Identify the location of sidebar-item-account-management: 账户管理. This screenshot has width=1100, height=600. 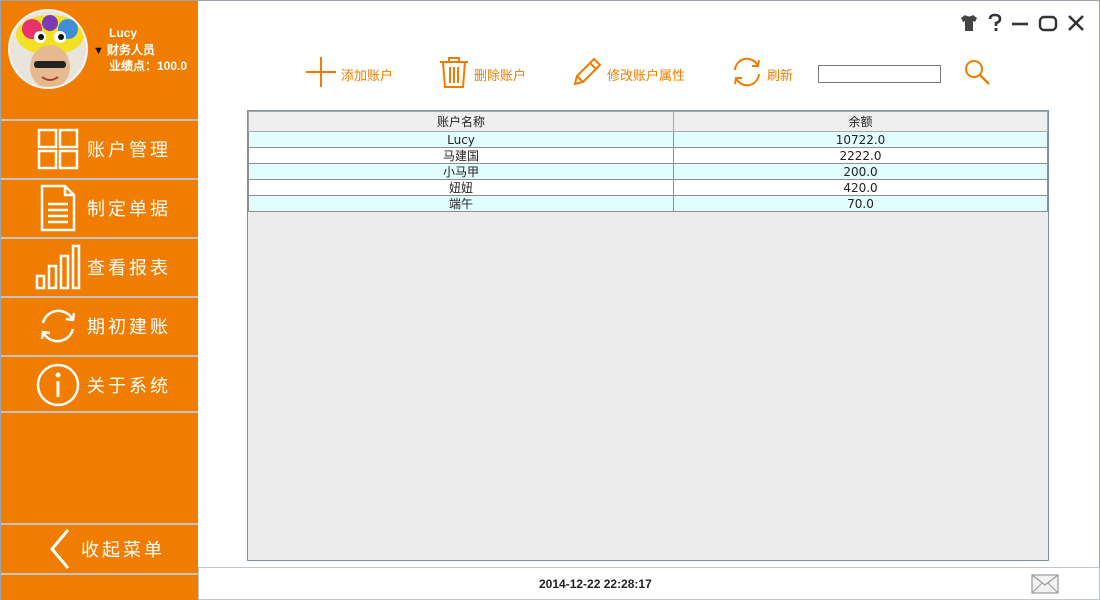
(99, 148).